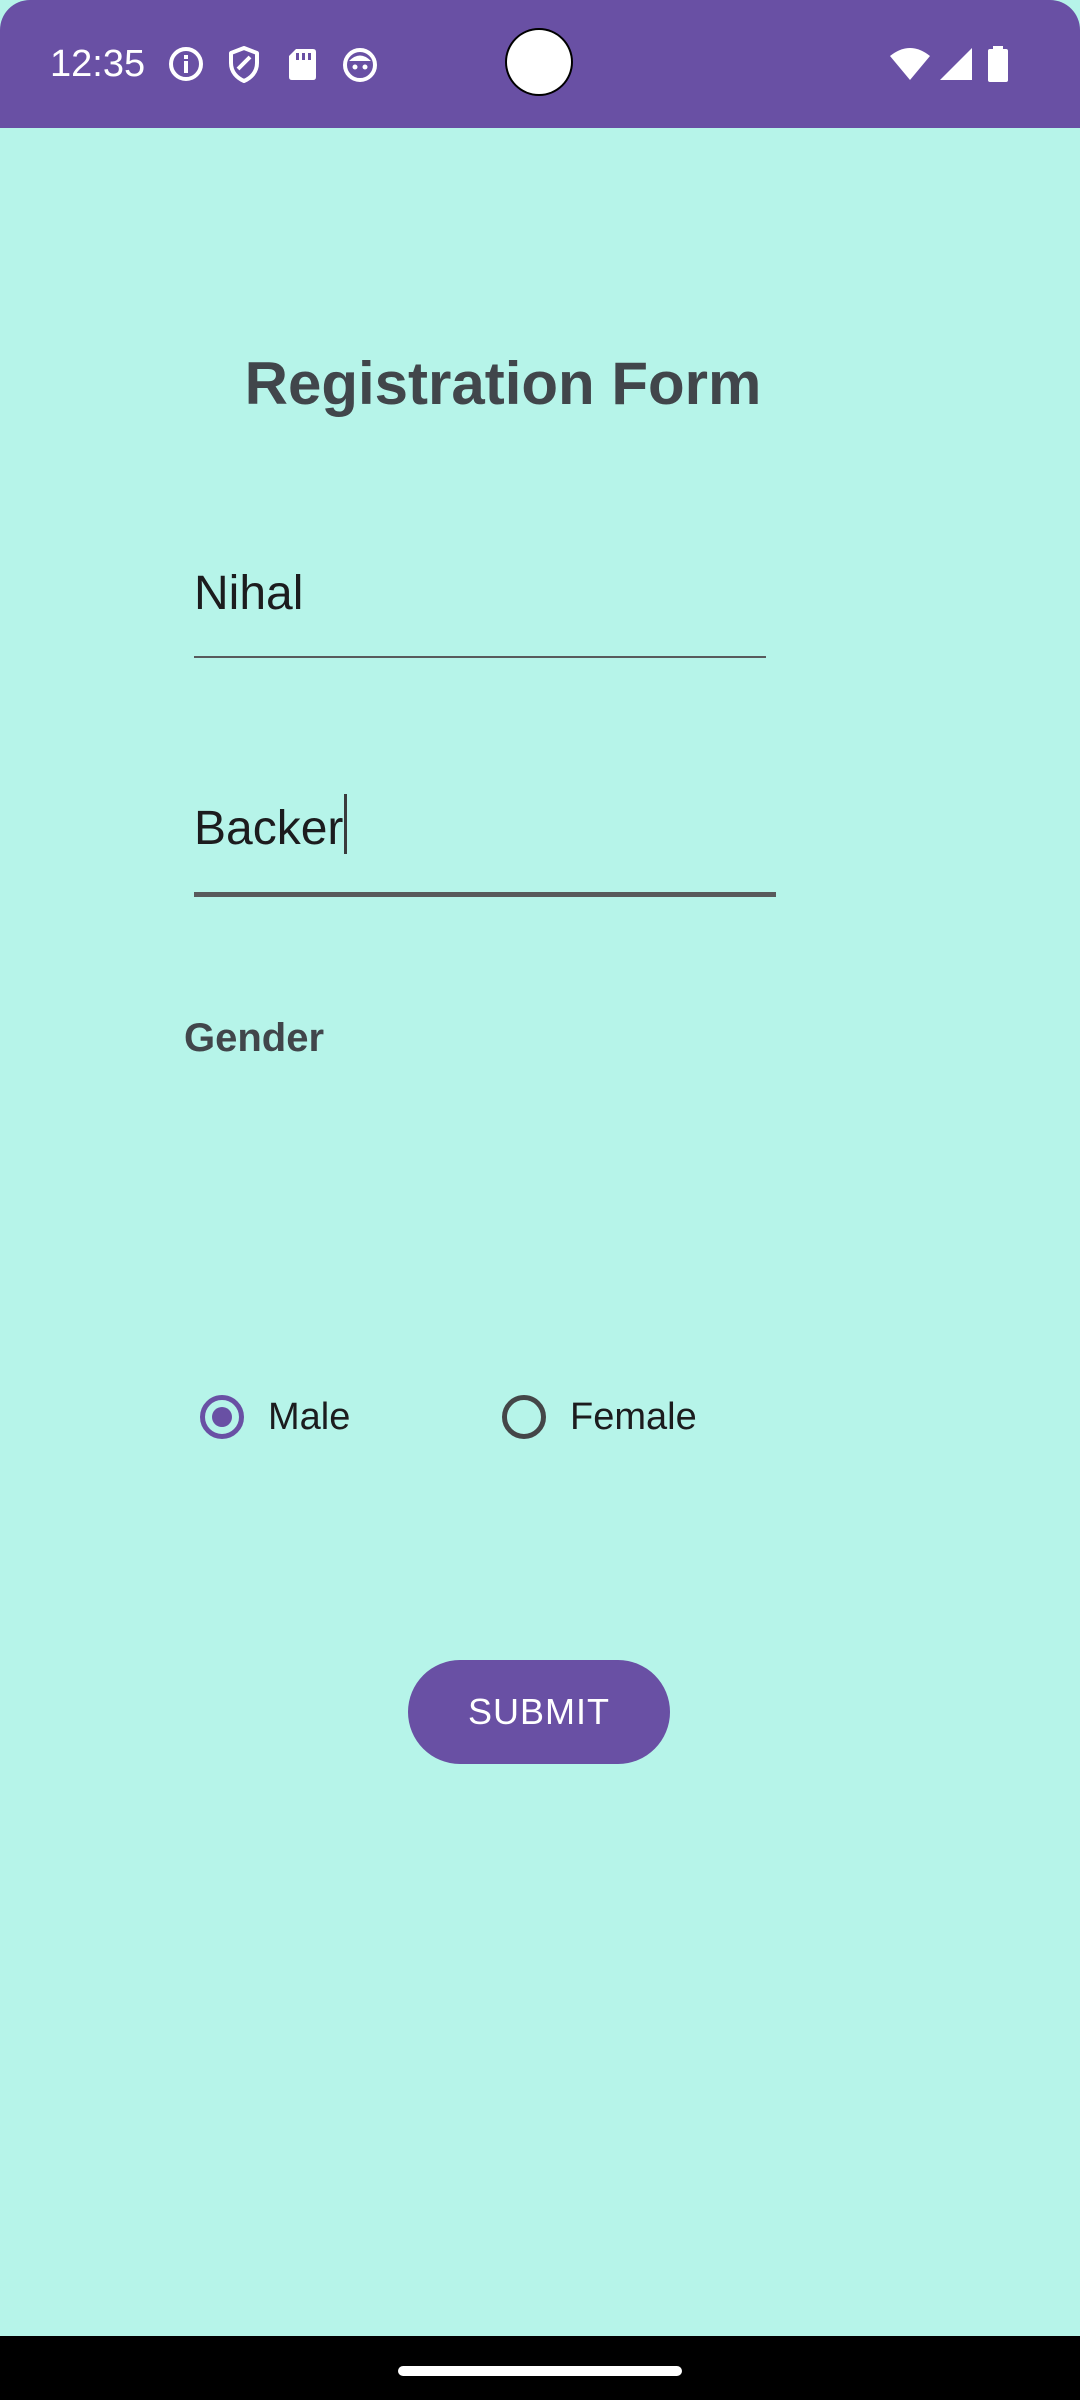  Describe the element at coordinates (540, 2371) in the screenshot. I see `home-gesture-handle` at that location.